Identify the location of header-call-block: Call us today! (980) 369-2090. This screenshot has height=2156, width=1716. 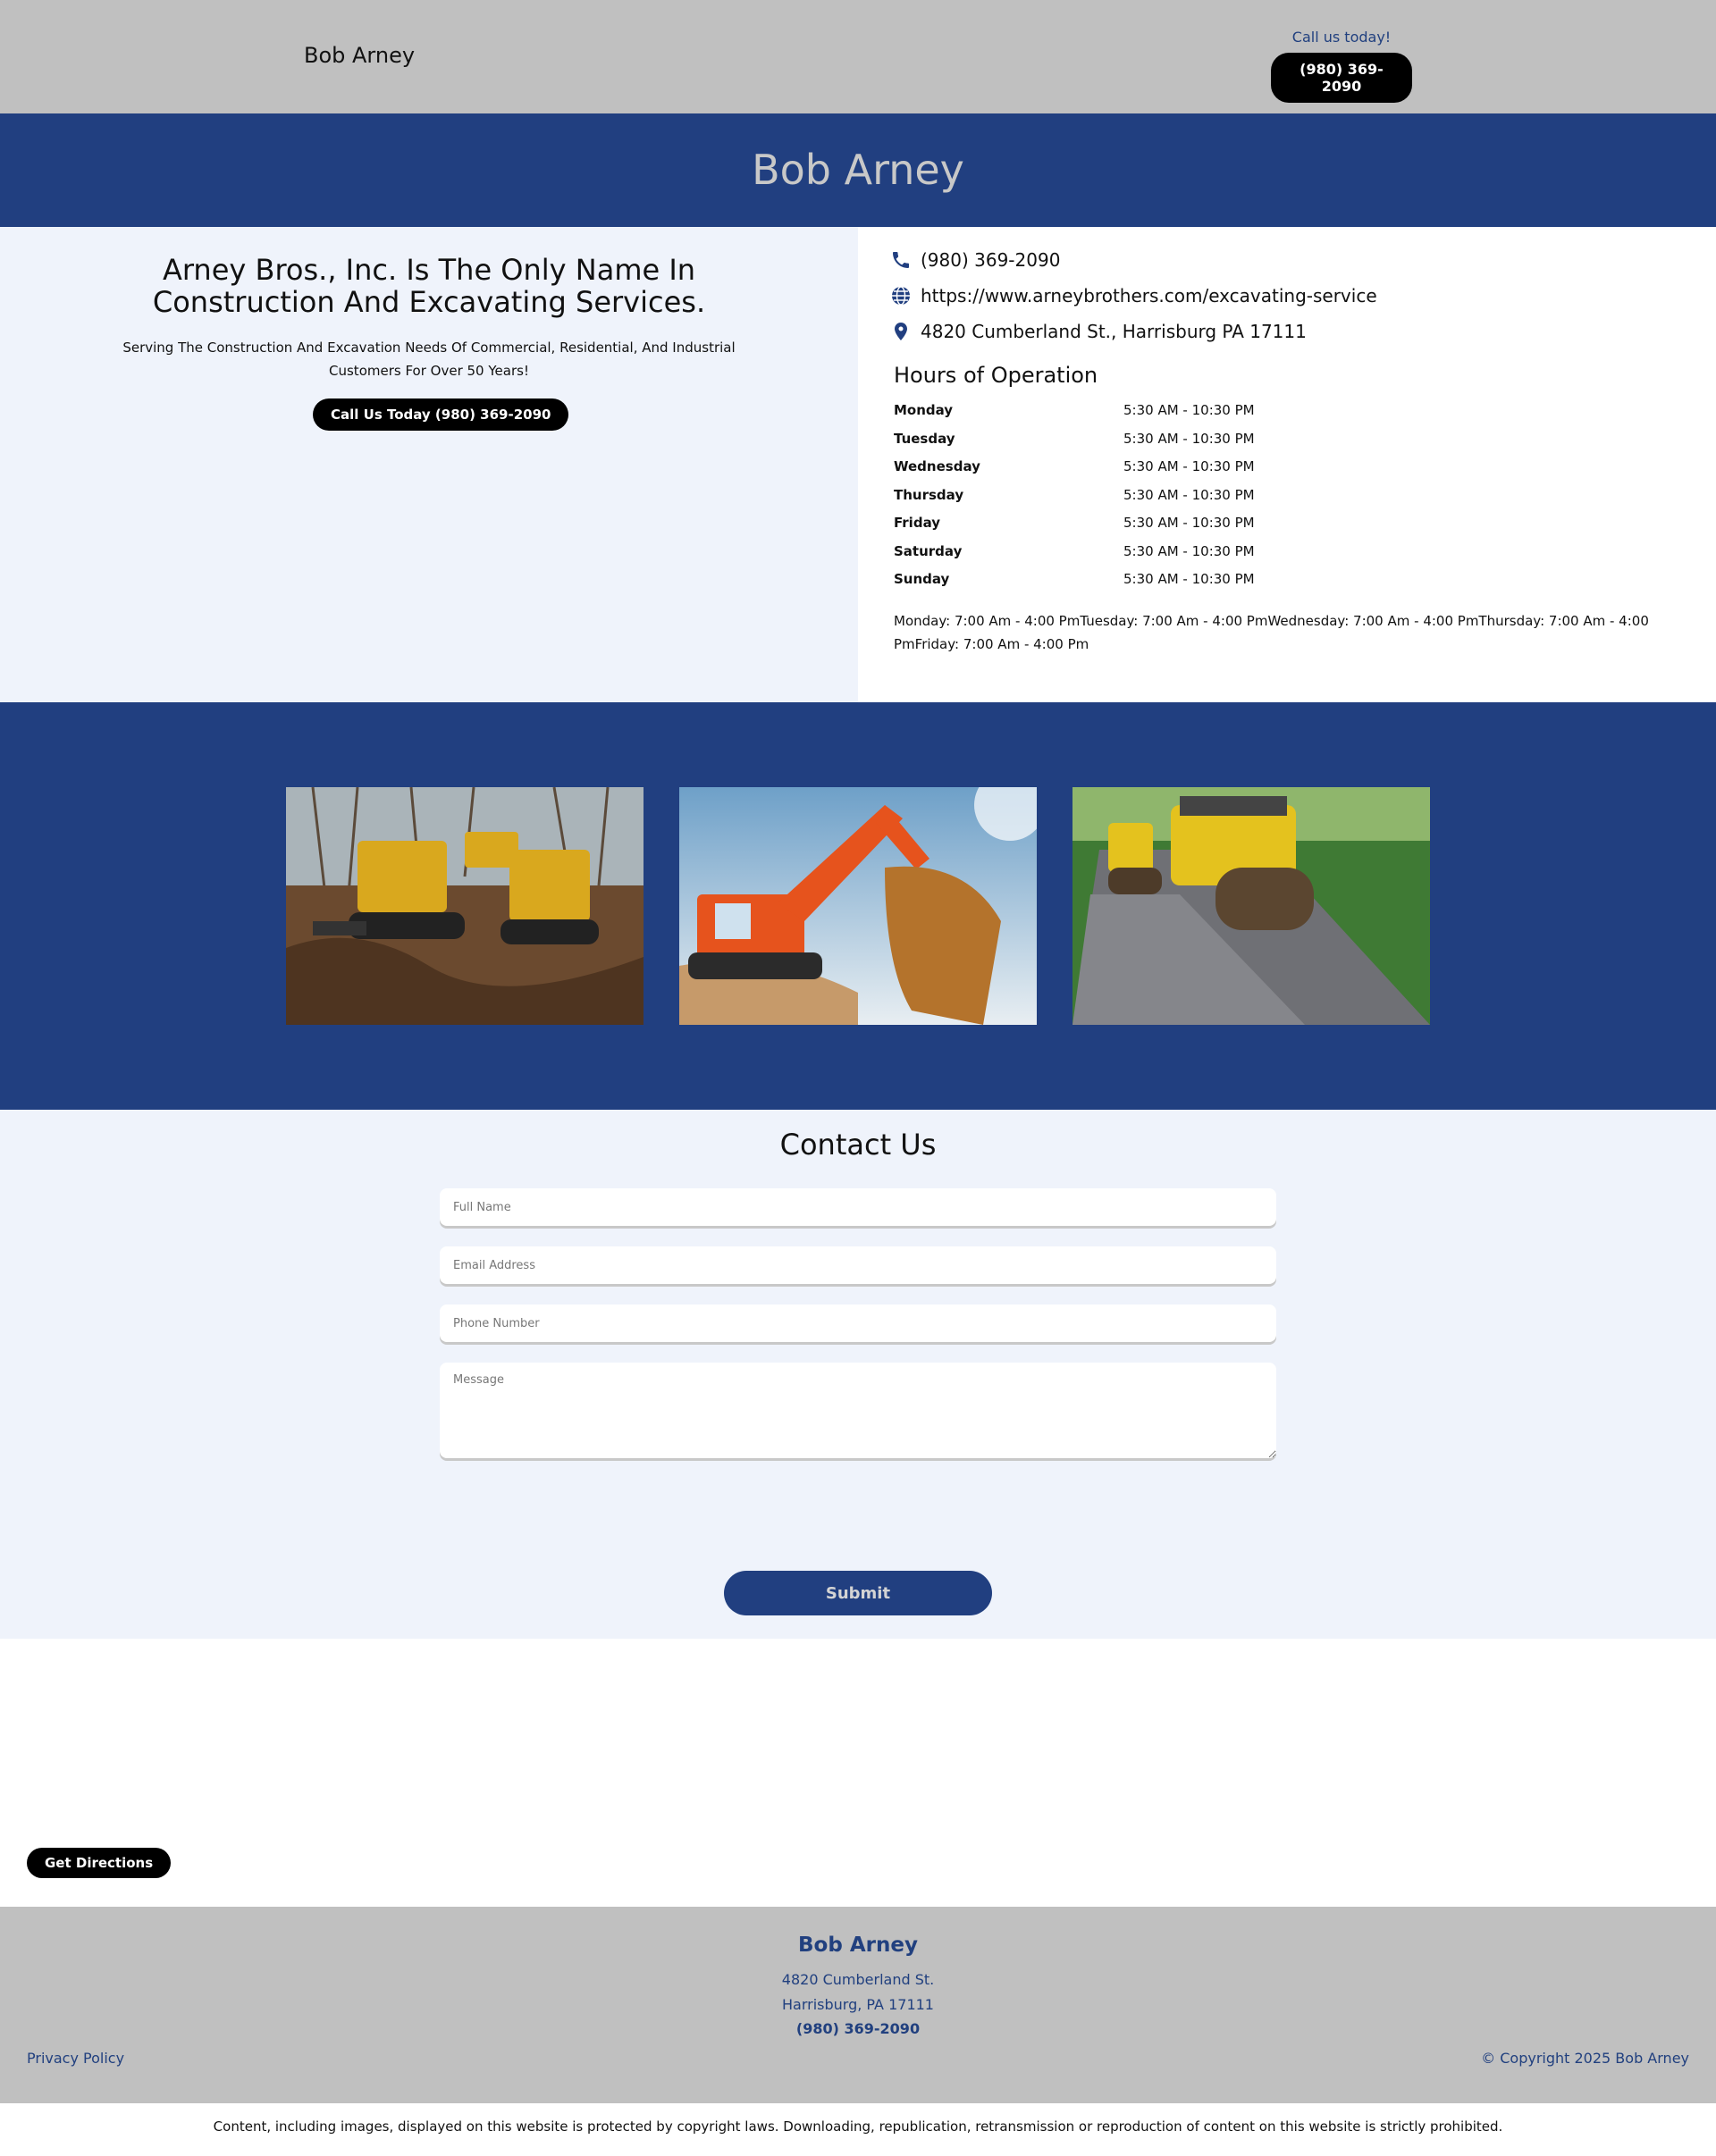
(1341, 66).